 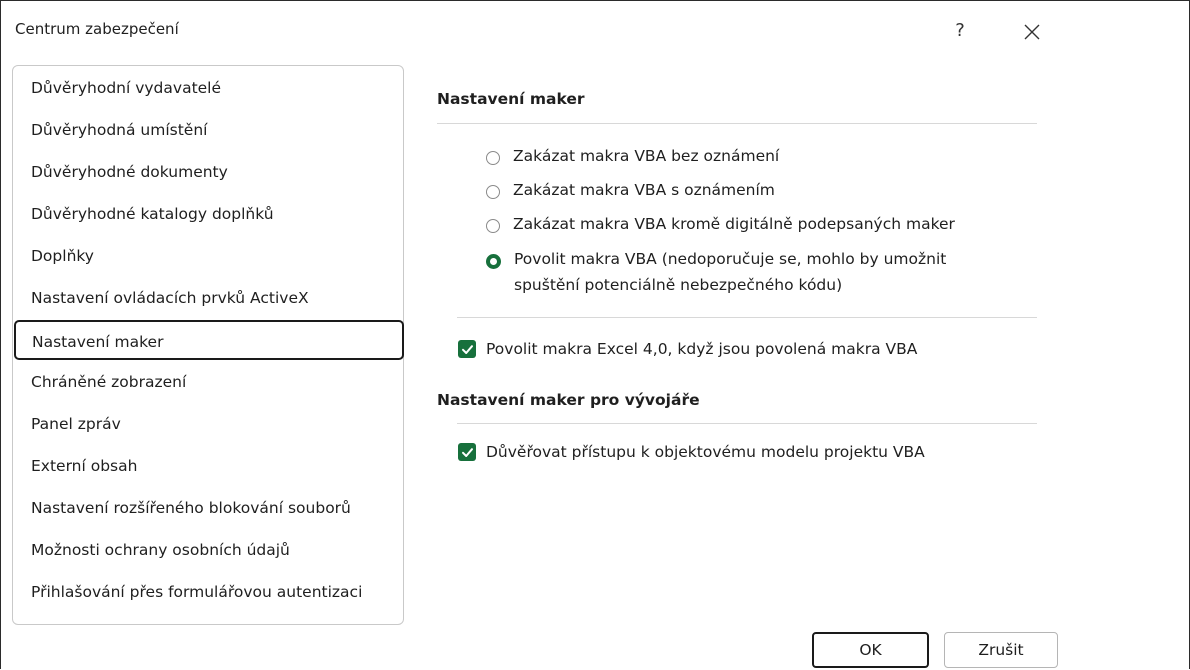 I want to click on sidebar-item-protected-view: Chráněné zobrazení, so click(x=209, y=382).